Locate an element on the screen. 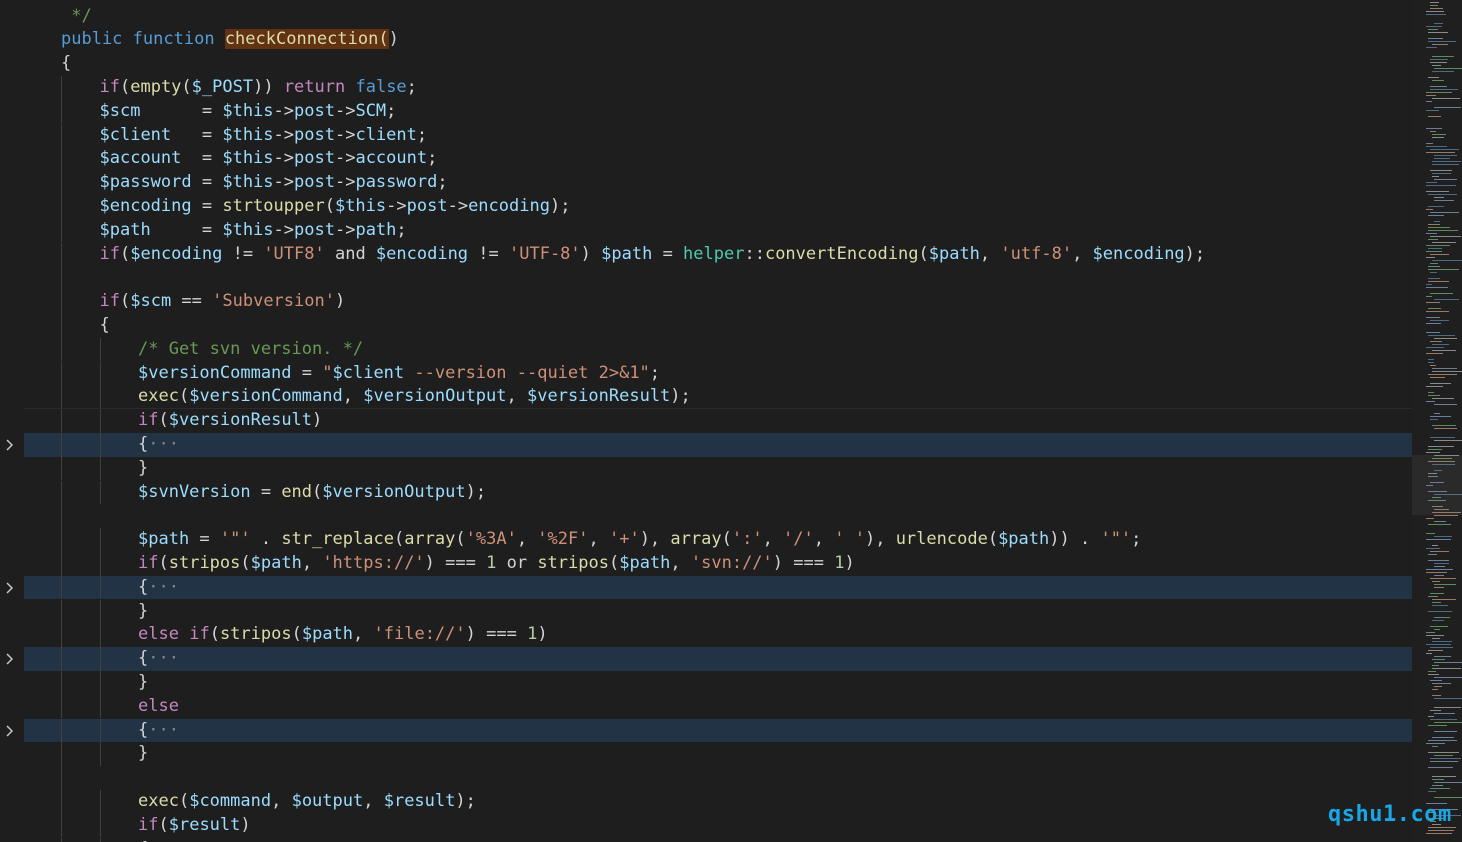  code-line: /* Get svn version. */ is located at coordinates (718, 349).